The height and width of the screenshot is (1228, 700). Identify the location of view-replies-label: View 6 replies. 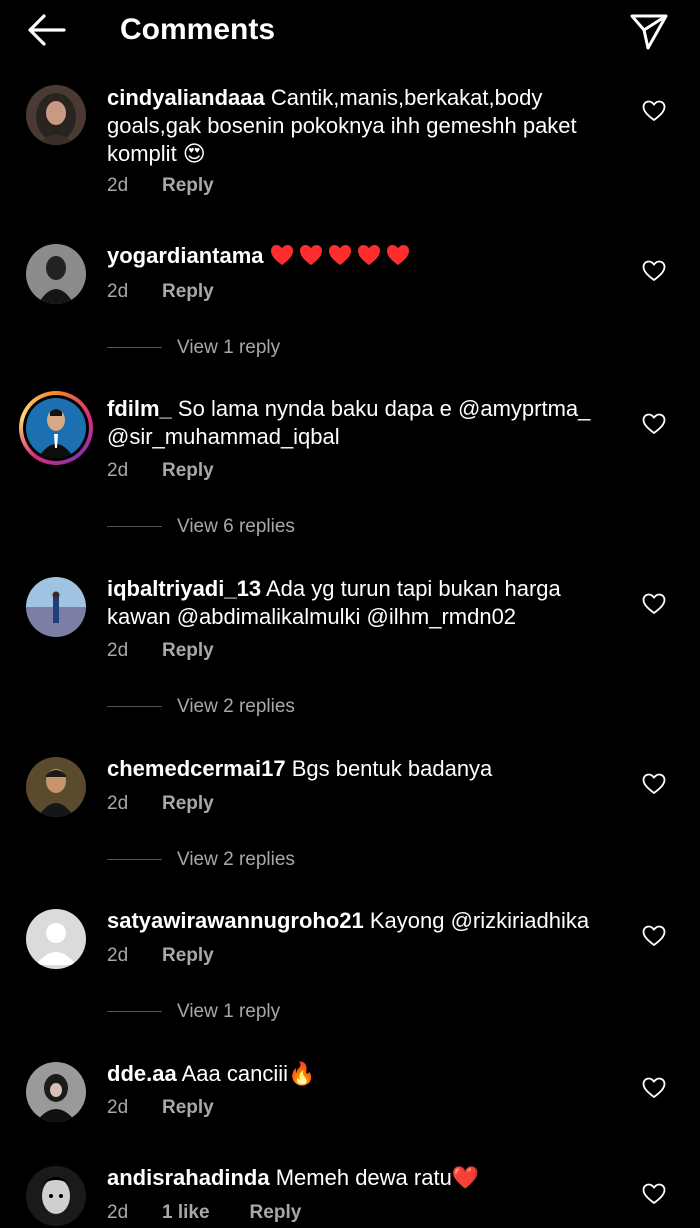
(236, 526).